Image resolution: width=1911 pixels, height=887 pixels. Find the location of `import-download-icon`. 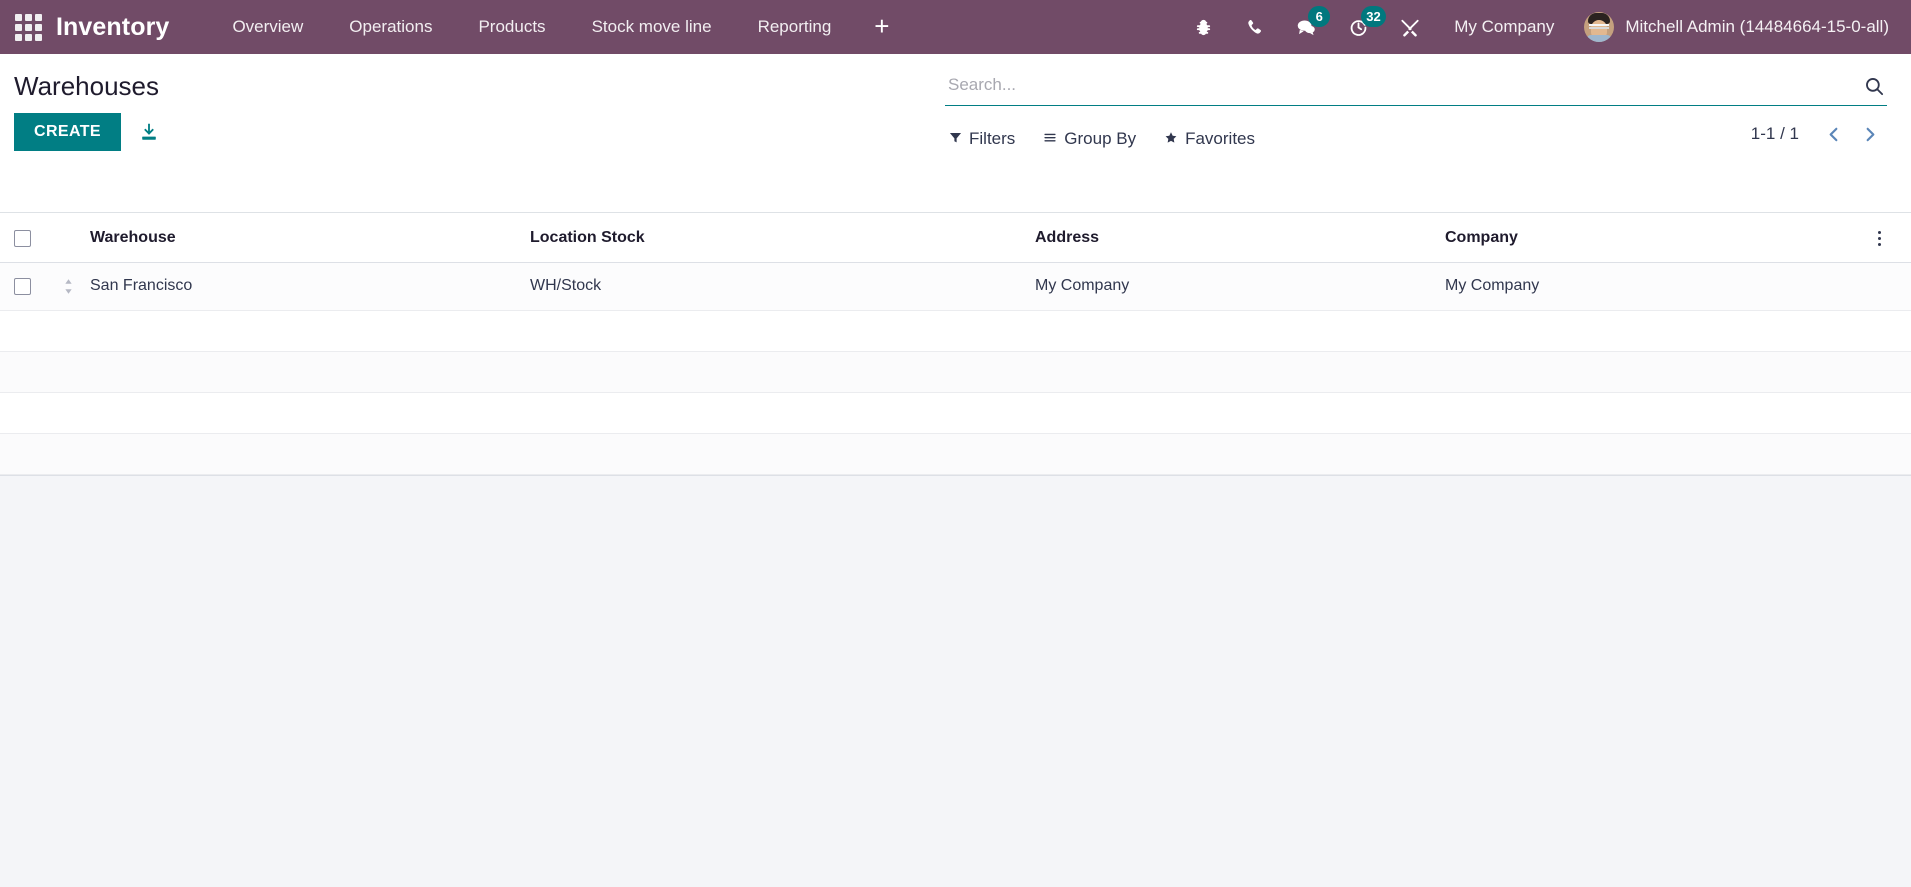

import-download-icon is located at coordinates (149, 132).